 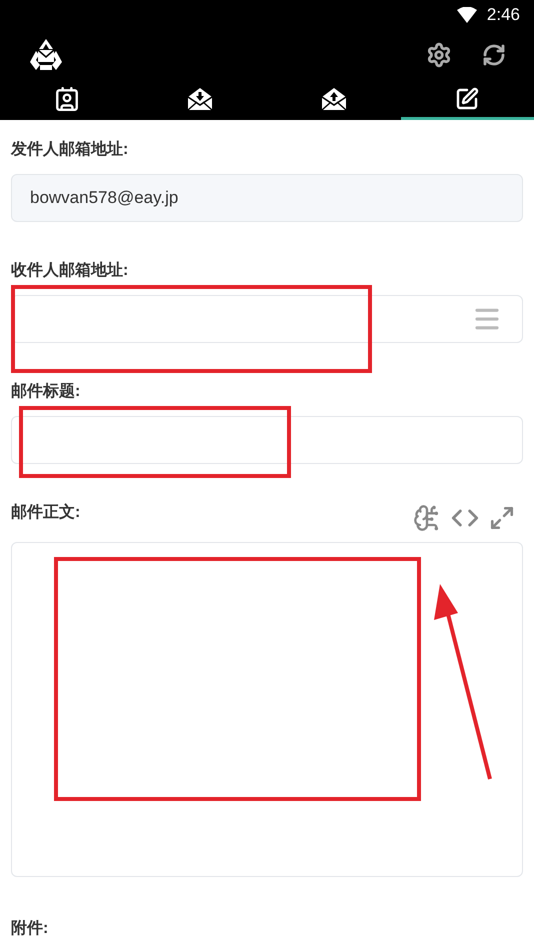 What do you see at coordinates (267, 440) in the screenshot?
I see `text-field` at bounding box center [267, 440].